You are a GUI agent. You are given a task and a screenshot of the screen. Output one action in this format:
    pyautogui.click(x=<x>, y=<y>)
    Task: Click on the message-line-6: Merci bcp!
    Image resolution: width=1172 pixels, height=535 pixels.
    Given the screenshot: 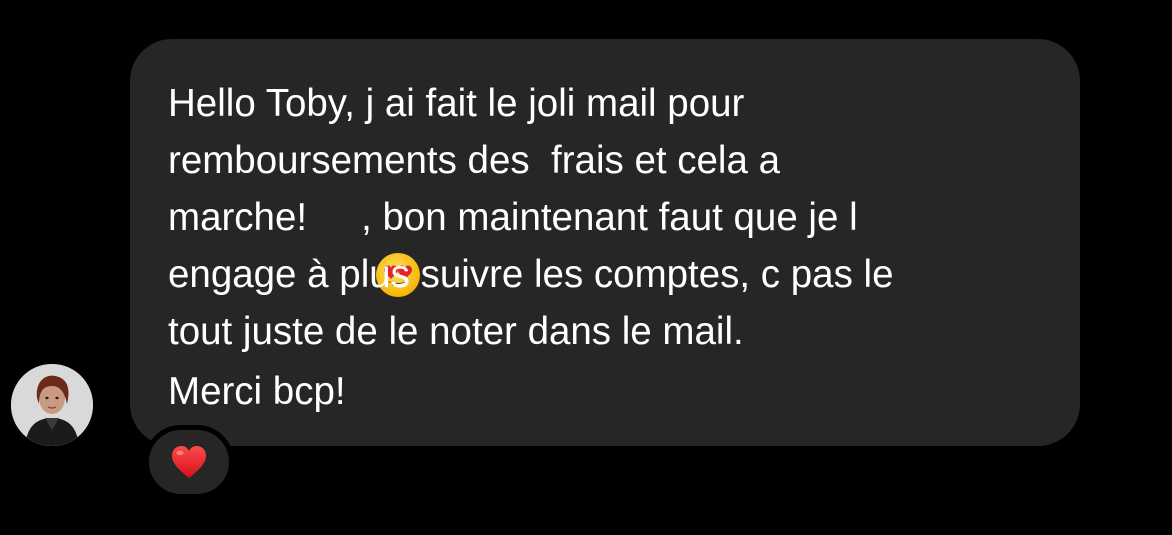 What is the action you would take?
    pyautogui.click(x=257, y=391)
    